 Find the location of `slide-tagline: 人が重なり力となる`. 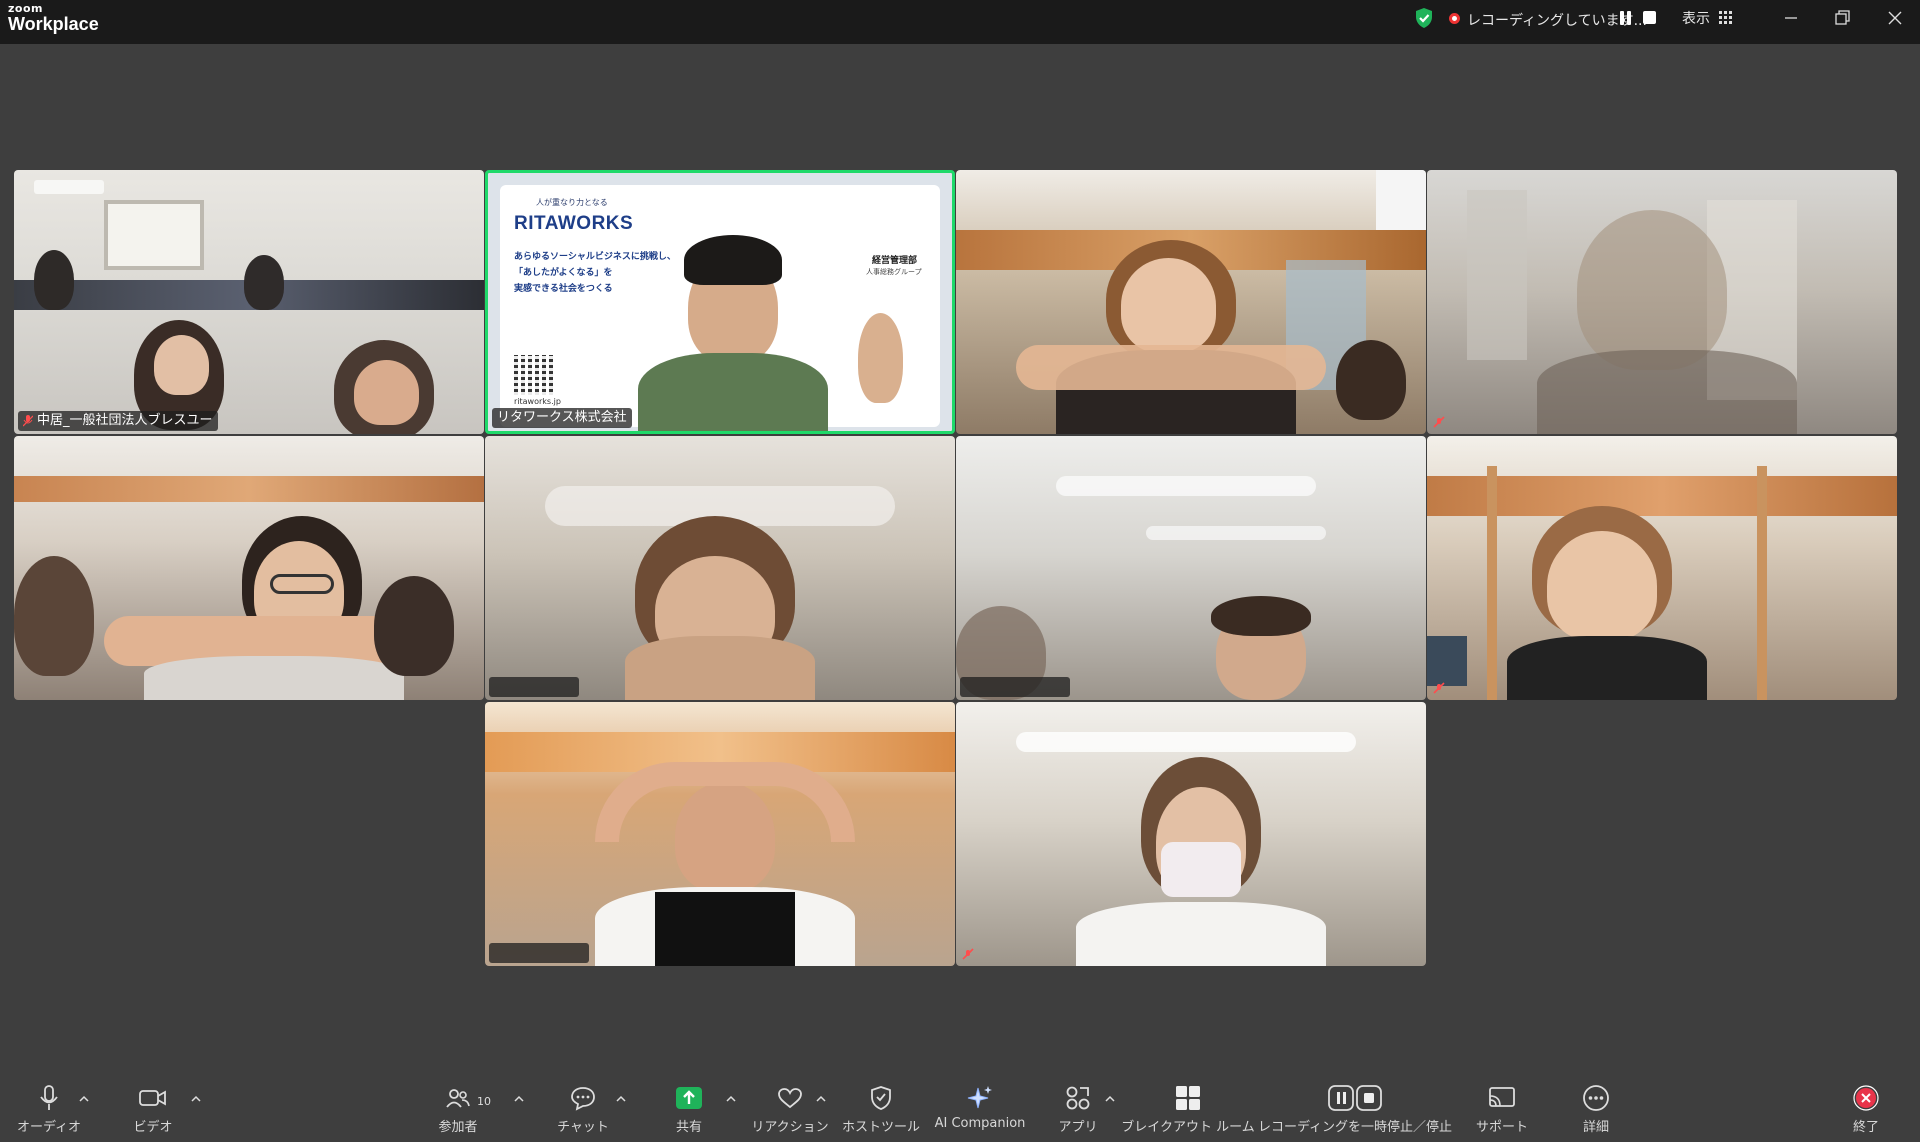

slide-tagline: 人が重なり力となる is located at coordinates (572, 202).